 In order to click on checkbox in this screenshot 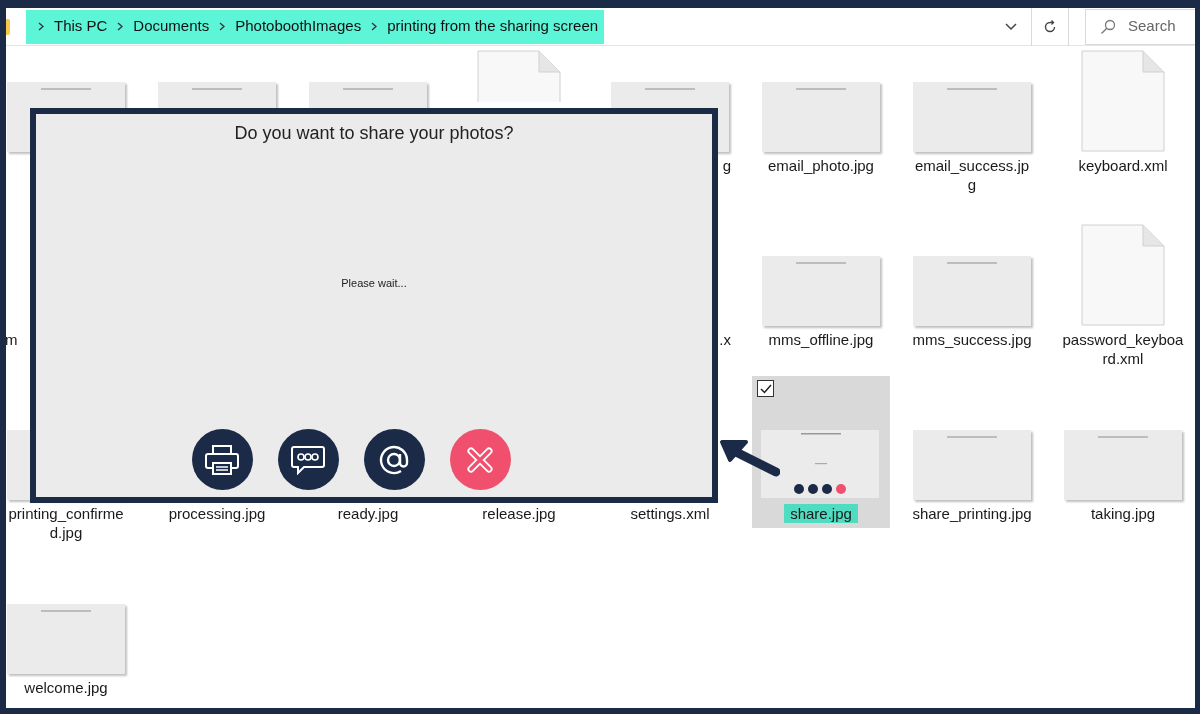, I will do `click(765, 388)`.